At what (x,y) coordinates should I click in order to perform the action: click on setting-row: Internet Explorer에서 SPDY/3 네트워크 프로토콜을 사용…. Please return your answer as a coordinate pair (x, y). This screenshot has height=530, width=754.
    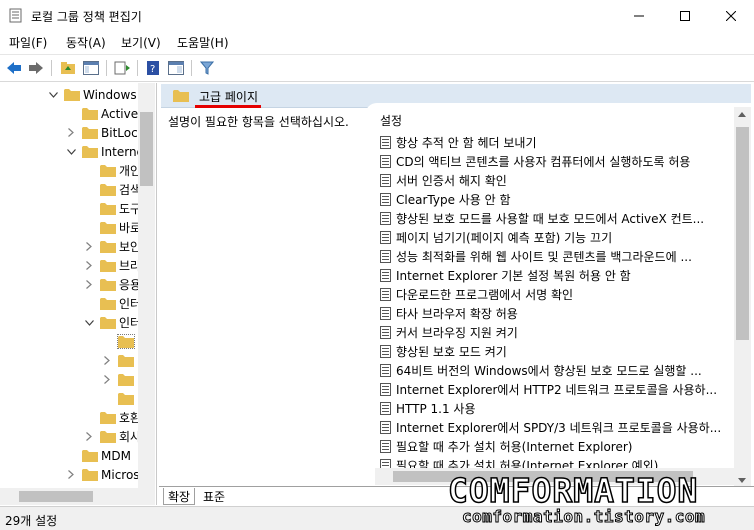
    Looking at the image, I should click on (550, 427).